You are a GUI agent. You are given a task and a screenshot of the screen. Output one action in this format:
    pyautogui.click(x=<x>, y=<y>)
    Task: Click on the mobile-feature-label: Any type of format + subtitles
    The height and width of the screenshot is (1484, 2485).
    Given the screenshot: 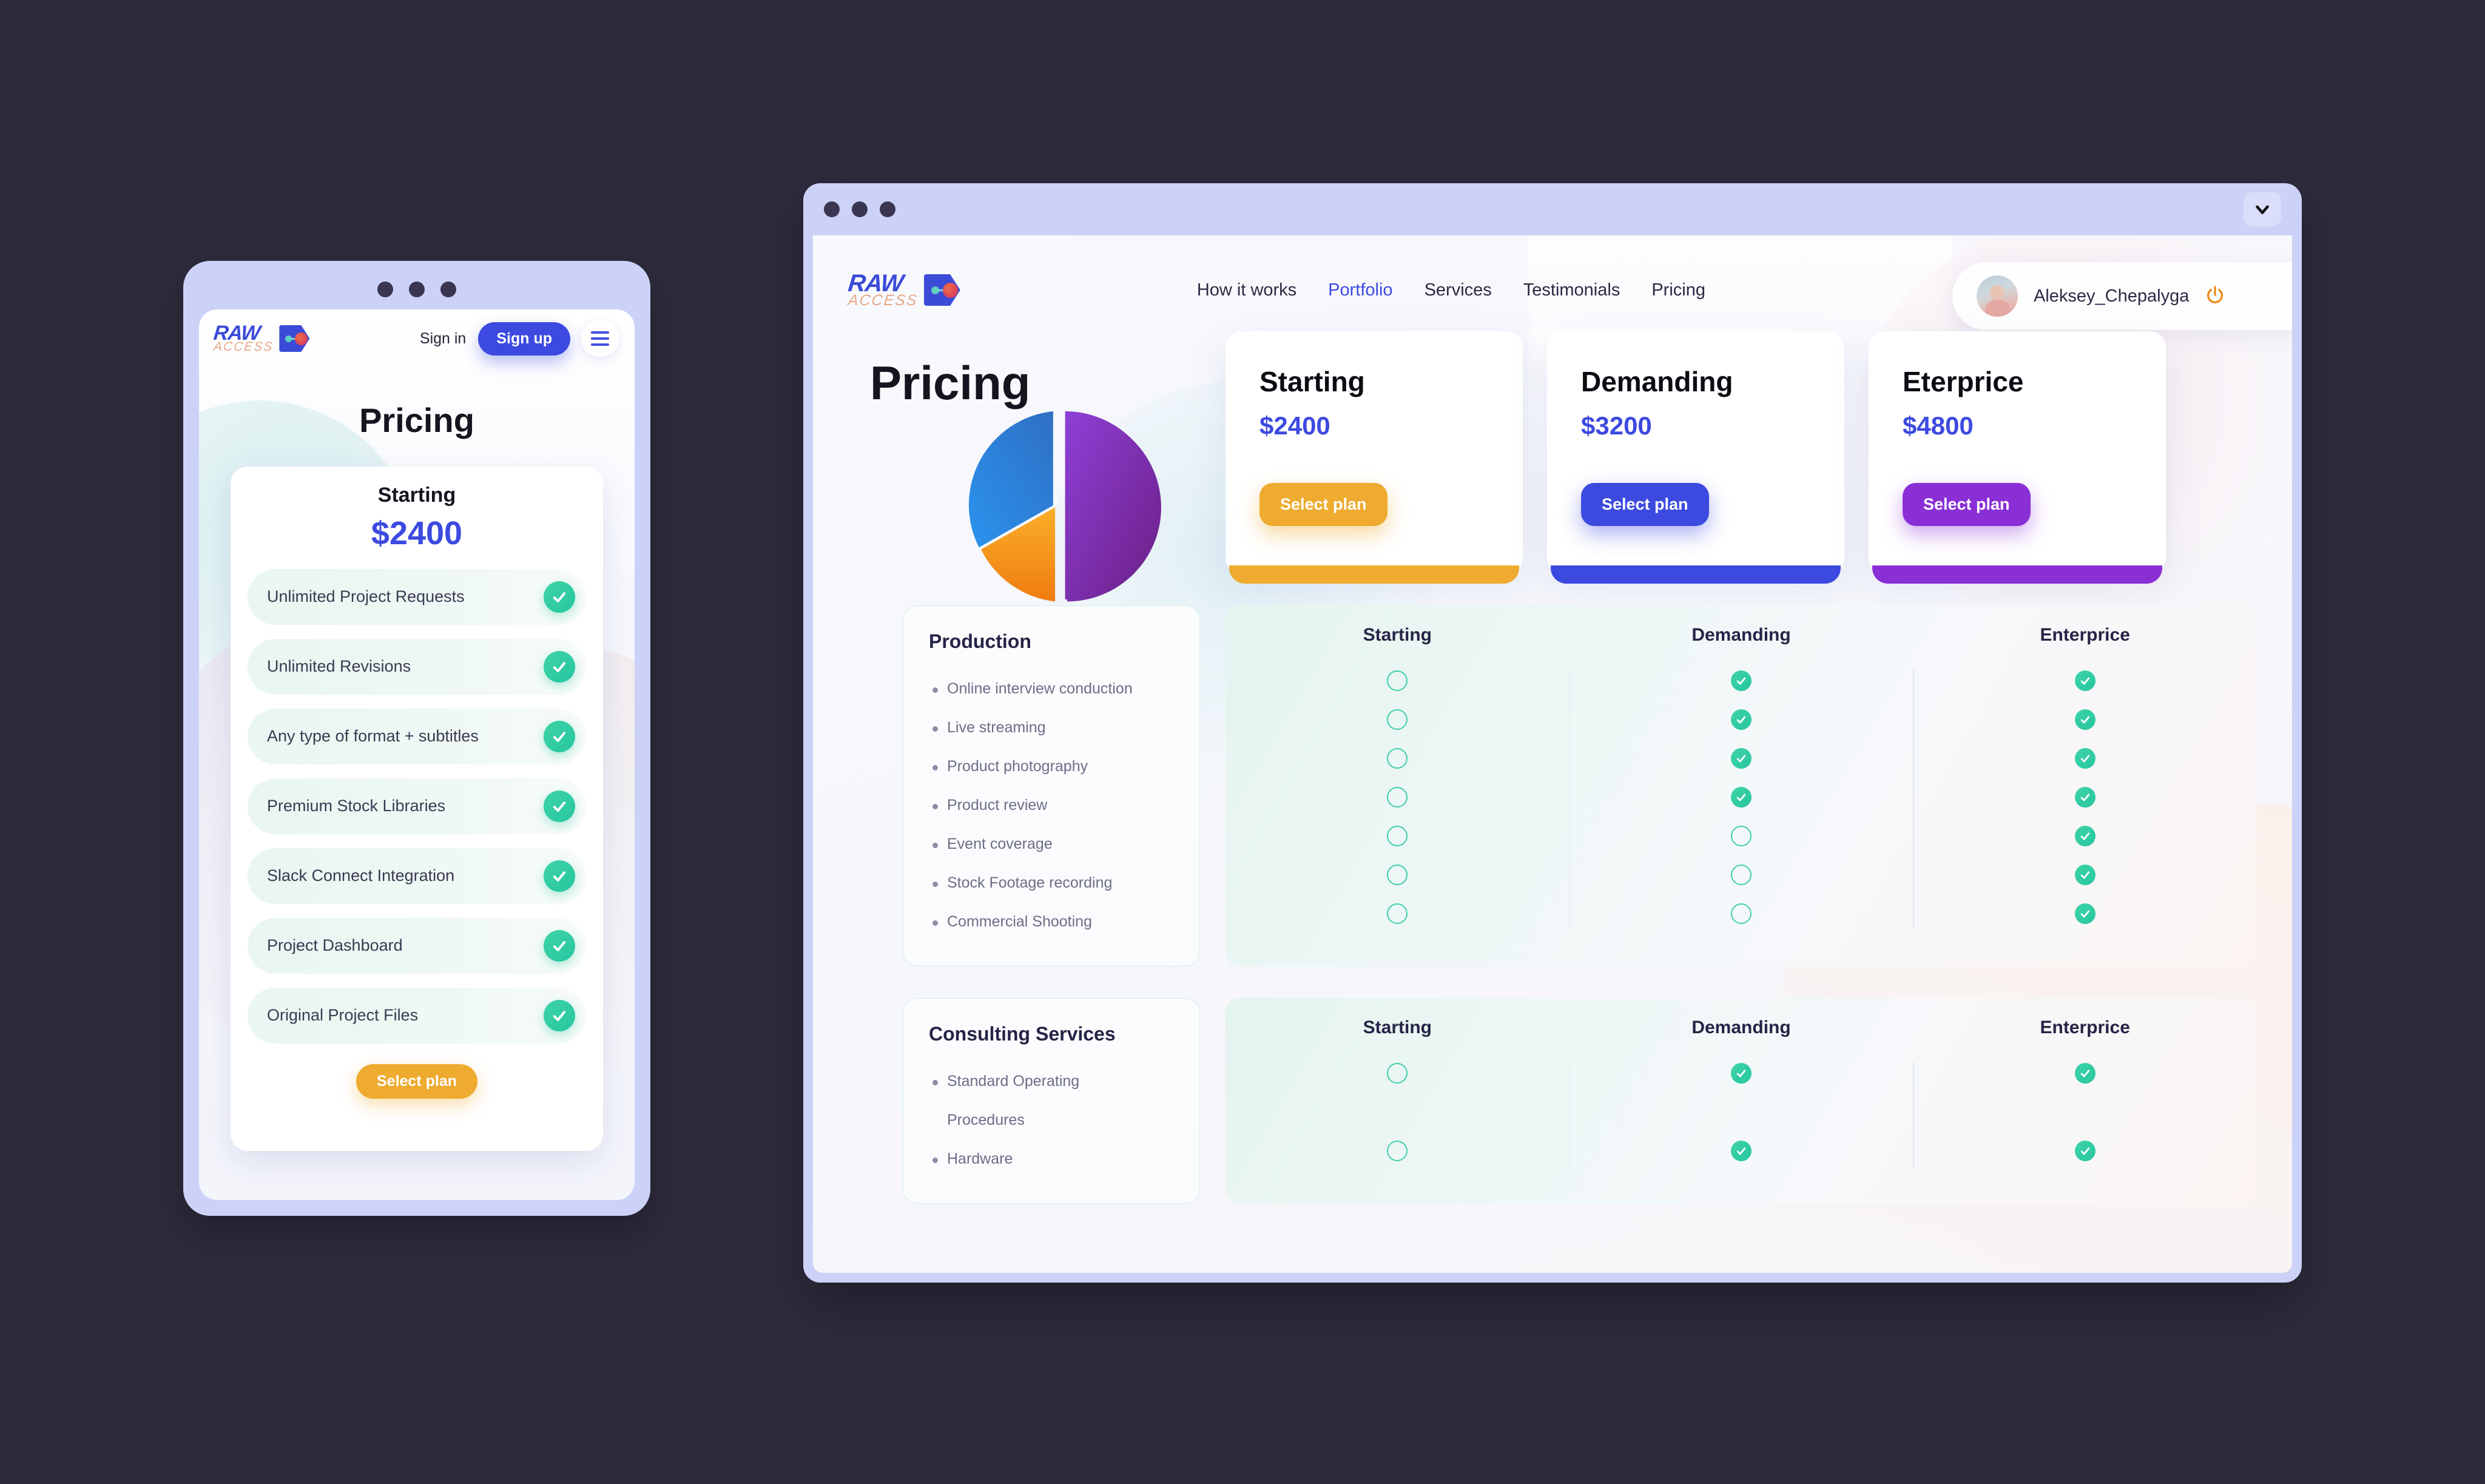 What is the action you would take?
    pyautogui.click(x=373, y=737)
    